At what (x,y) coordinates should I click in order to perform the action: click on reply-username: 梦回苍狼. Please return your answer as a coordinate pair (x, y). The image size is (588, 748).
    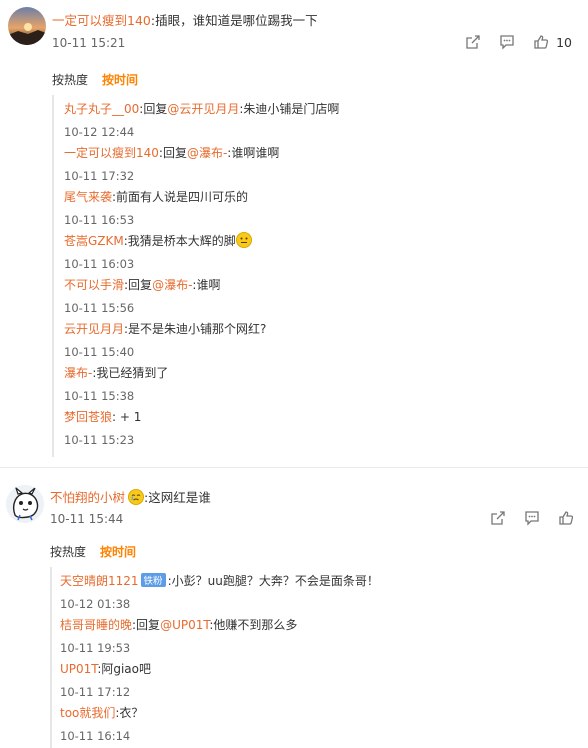
    Looking at the image, I should click on (88, 417).